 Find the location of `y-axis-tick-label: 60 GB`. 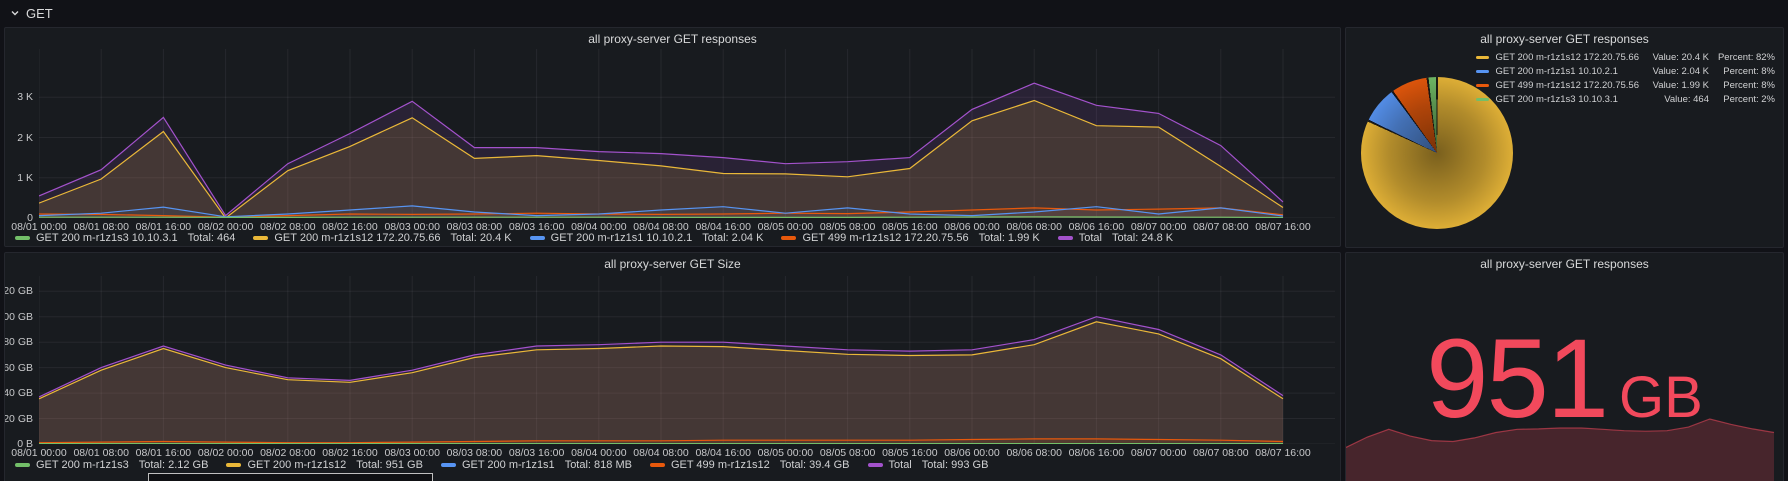

y-axis-tick-label: 60 GB is located at coordinates (18, 367).